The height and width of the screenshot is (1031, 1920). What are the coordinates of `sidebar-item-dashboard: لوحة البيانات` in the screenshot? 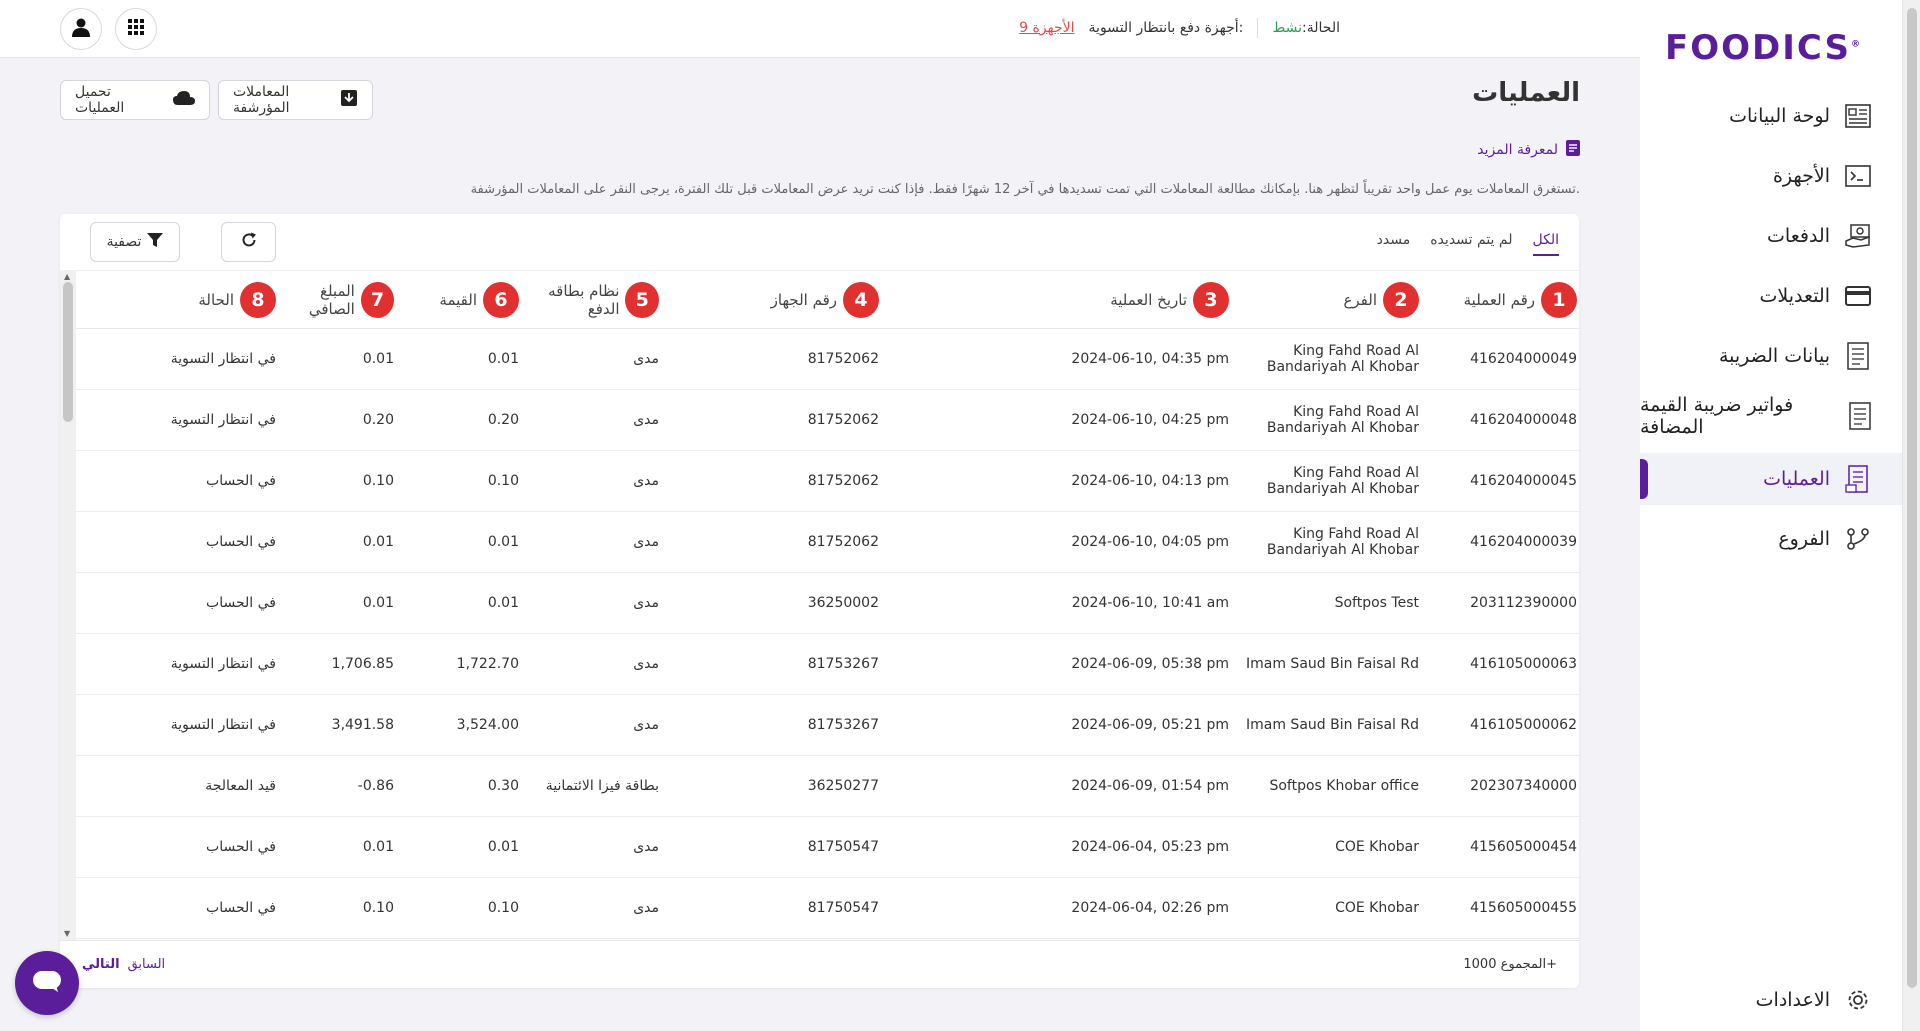 It's located at (1771, 116).